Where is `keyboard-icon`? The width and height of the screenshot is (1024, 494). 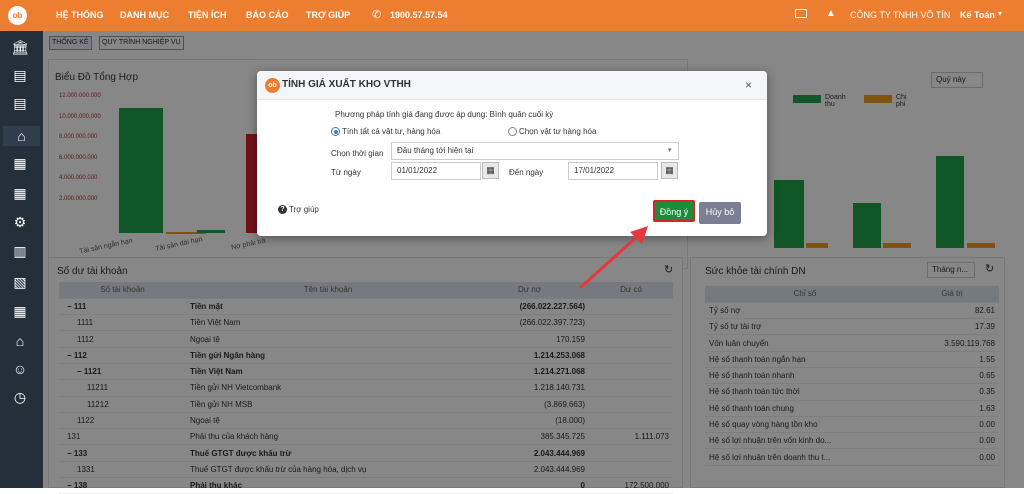
keyboard-icon is located at coordinates (801, 13).